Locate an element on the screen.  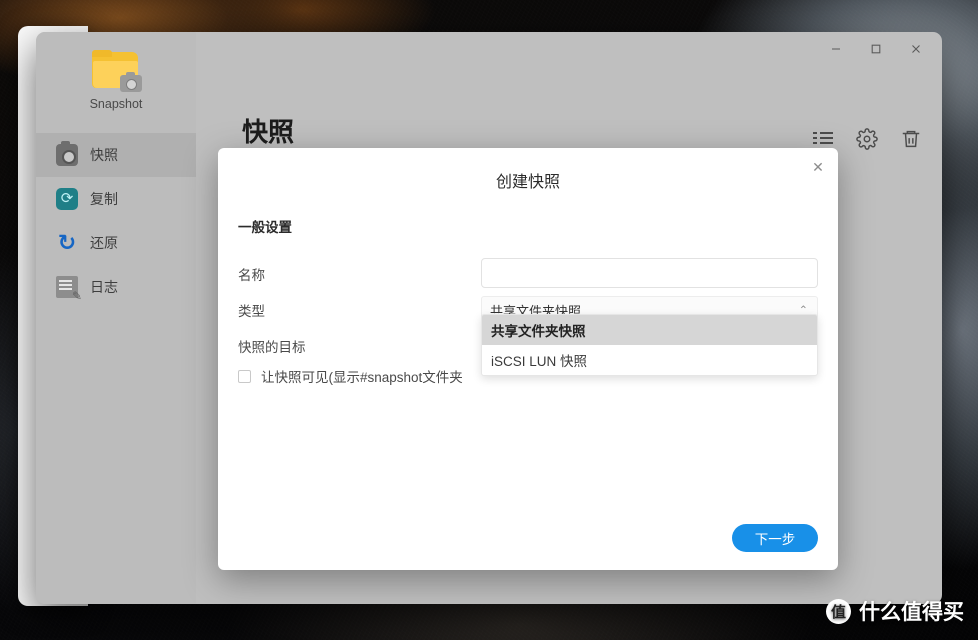
type-option-shared-folder: 共享文件夹快照 is located at coordinates (649, 330).